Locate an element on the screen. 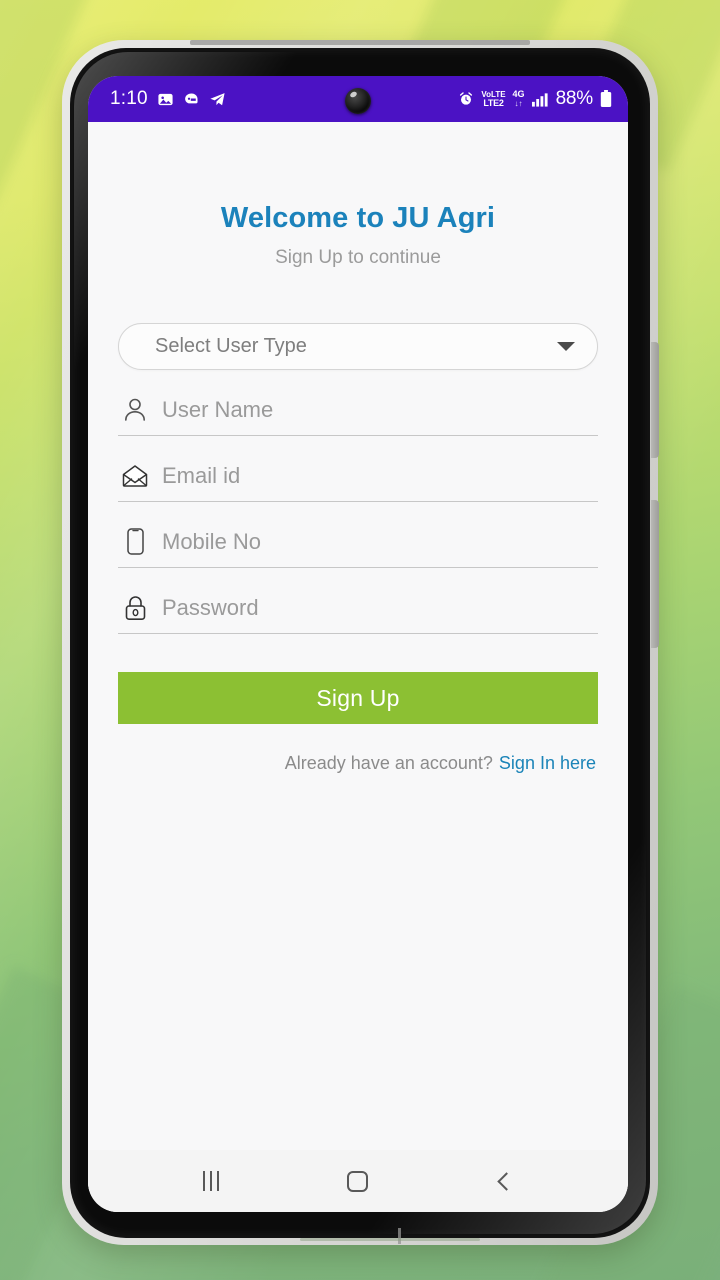 This screenshot has height=1280, width=720. password-field: Password is located at coordinates (358, 608).